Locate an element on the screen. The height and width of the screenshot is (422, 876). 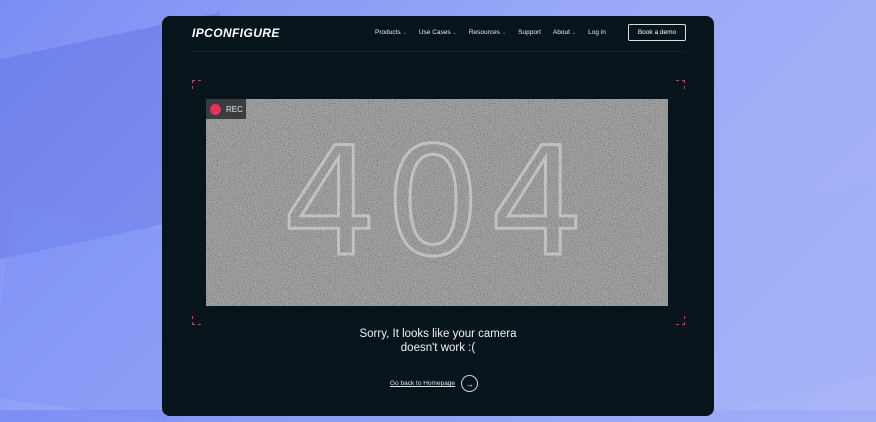
brand-logo: IPCONFIGURE is located at coordinates (236, 33).